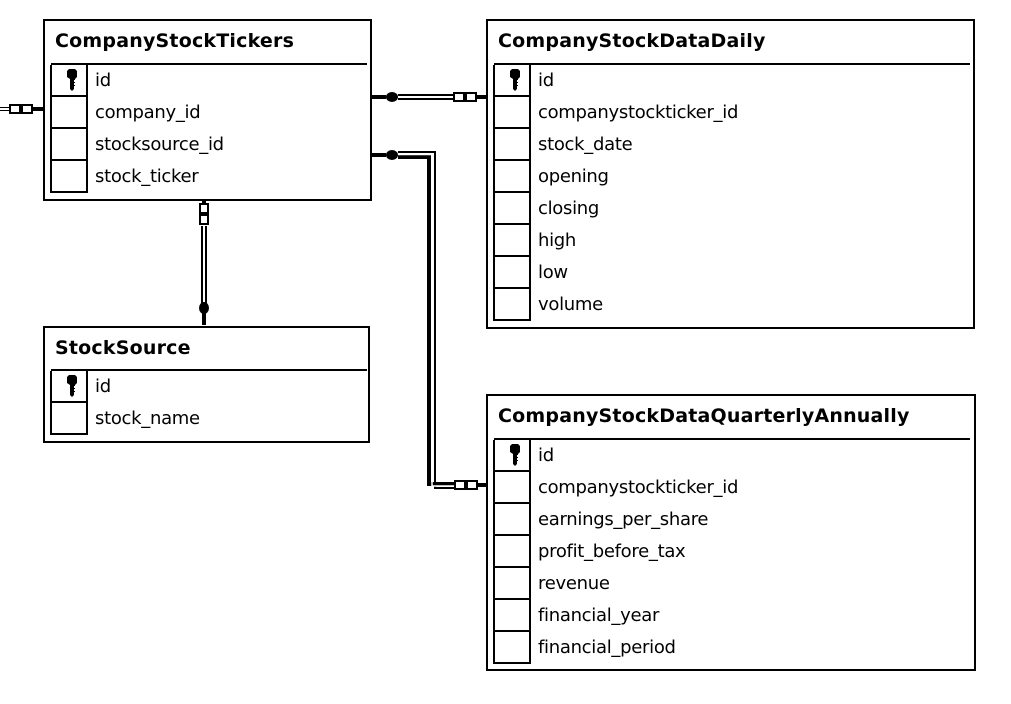 The width and height of the screenshot is (1011, 704). Describe the element at coordinates (175, 41) in the screenshot. I see `table-title: CompanyStockTickers` at that location.